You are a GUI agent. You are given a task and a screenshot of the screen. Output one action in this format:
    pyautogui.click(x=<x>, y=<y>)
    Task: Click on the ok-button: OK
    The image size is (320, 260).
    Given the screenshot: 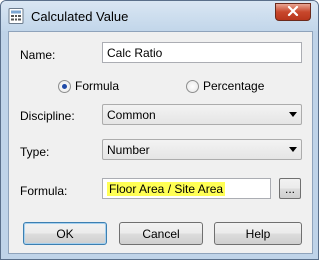 What is the action you would take?
    pyautogui.click(x=65, y=233)
    